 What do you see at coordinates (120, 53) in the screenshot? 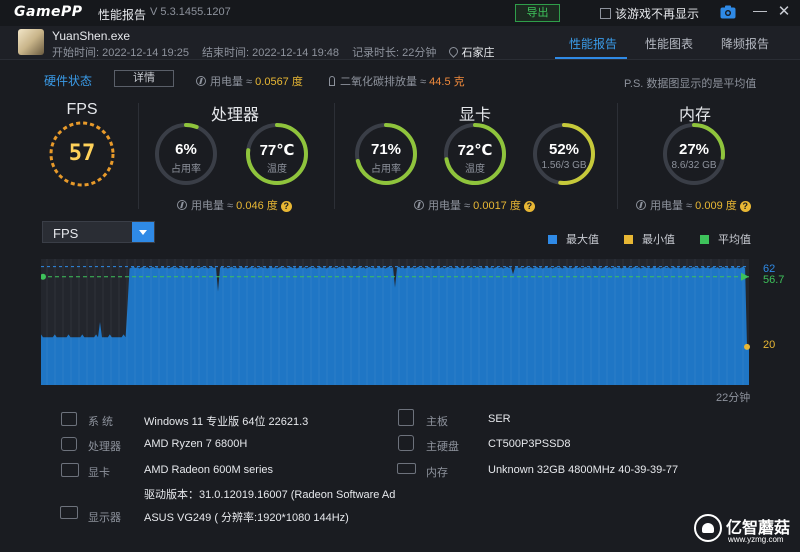
I see `start-time: 开始时间: 2022-12-14 19:25` at bounding box center [120, 53].